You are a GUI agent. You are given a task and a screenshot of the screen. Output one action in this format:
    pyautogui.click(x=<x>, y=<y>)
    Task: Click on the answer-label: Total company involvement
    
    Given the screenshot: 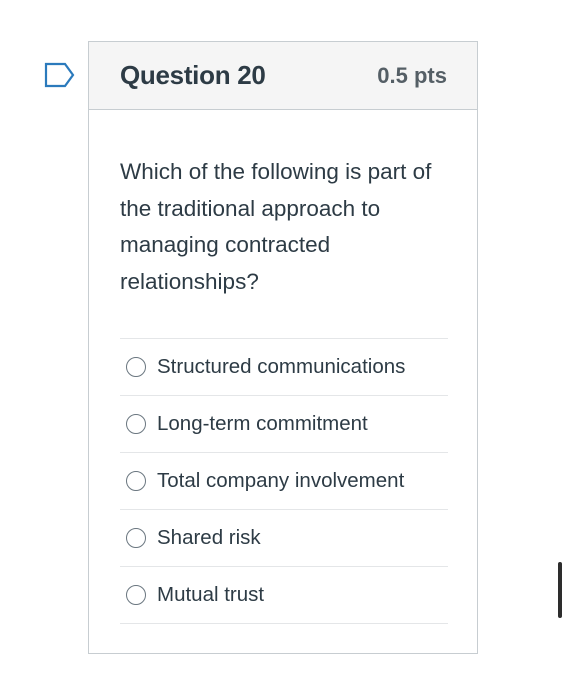 What is the action you would take?
    pyautogui.click(x=281, y=480)
    